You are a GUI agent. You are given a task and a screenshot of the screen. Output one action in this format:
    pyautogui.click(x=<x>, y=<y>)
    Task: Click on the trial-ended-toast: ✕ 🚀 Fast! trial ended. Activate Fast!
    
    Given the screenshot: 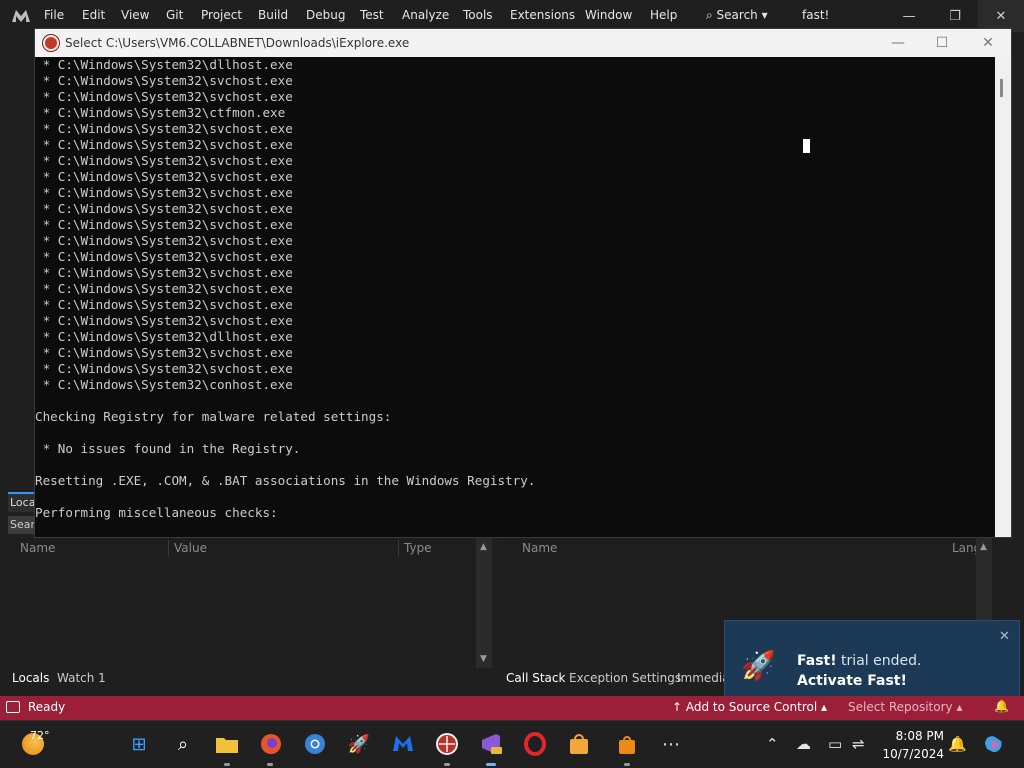 What is the action you would take?
    pyautogui.click(x=872, y=660)
    